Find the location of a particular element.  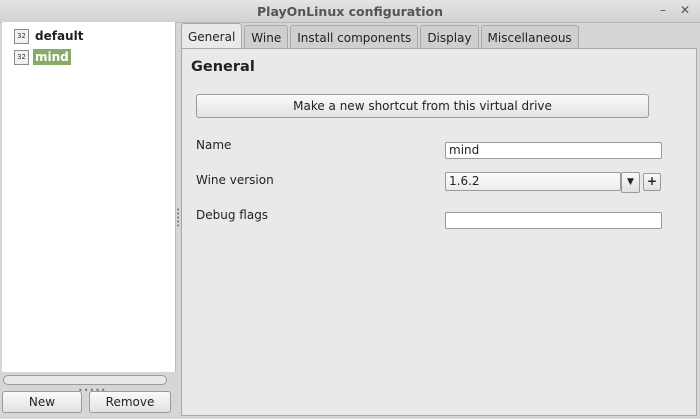

wine-version-label: Wine version is located at coordinates (235, 180).